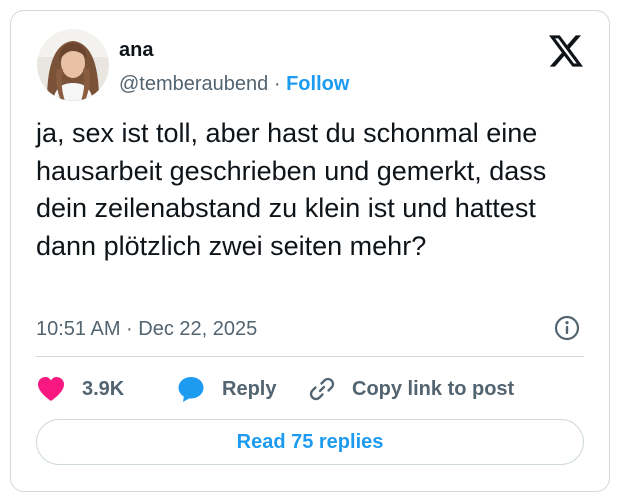 The height and width of the screenshot is (502, 620). I want to click on x-logo-icon, so click(566, 51).